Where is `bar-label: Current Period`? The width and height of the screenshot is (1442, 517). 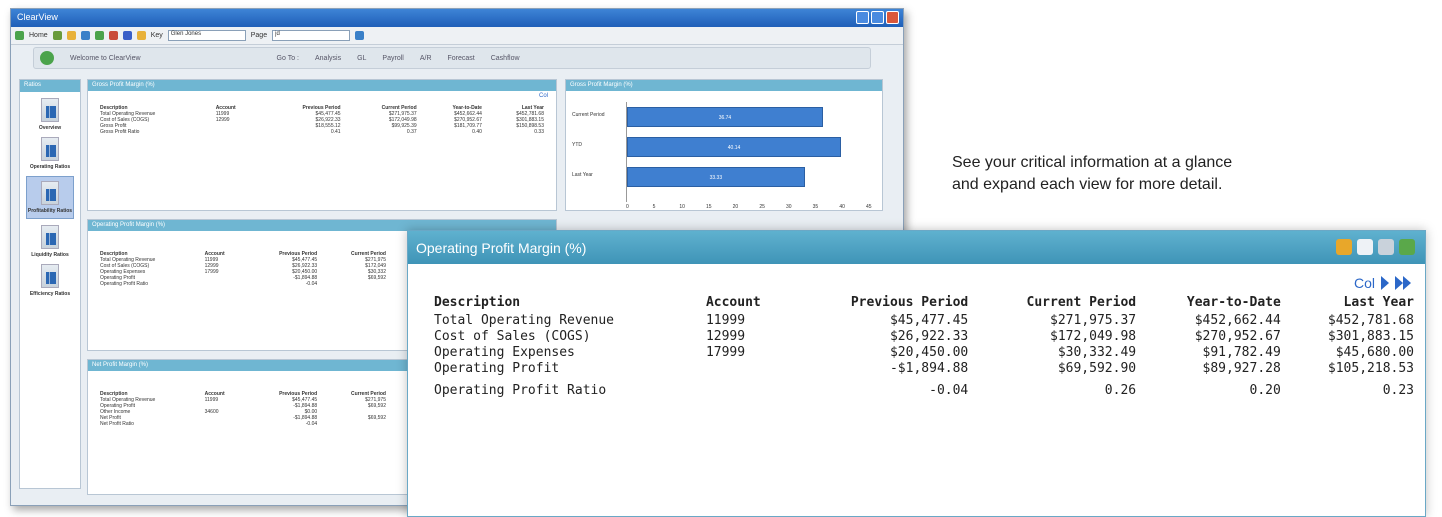 bar-label: Current Period is located at coordinates (588, 115).